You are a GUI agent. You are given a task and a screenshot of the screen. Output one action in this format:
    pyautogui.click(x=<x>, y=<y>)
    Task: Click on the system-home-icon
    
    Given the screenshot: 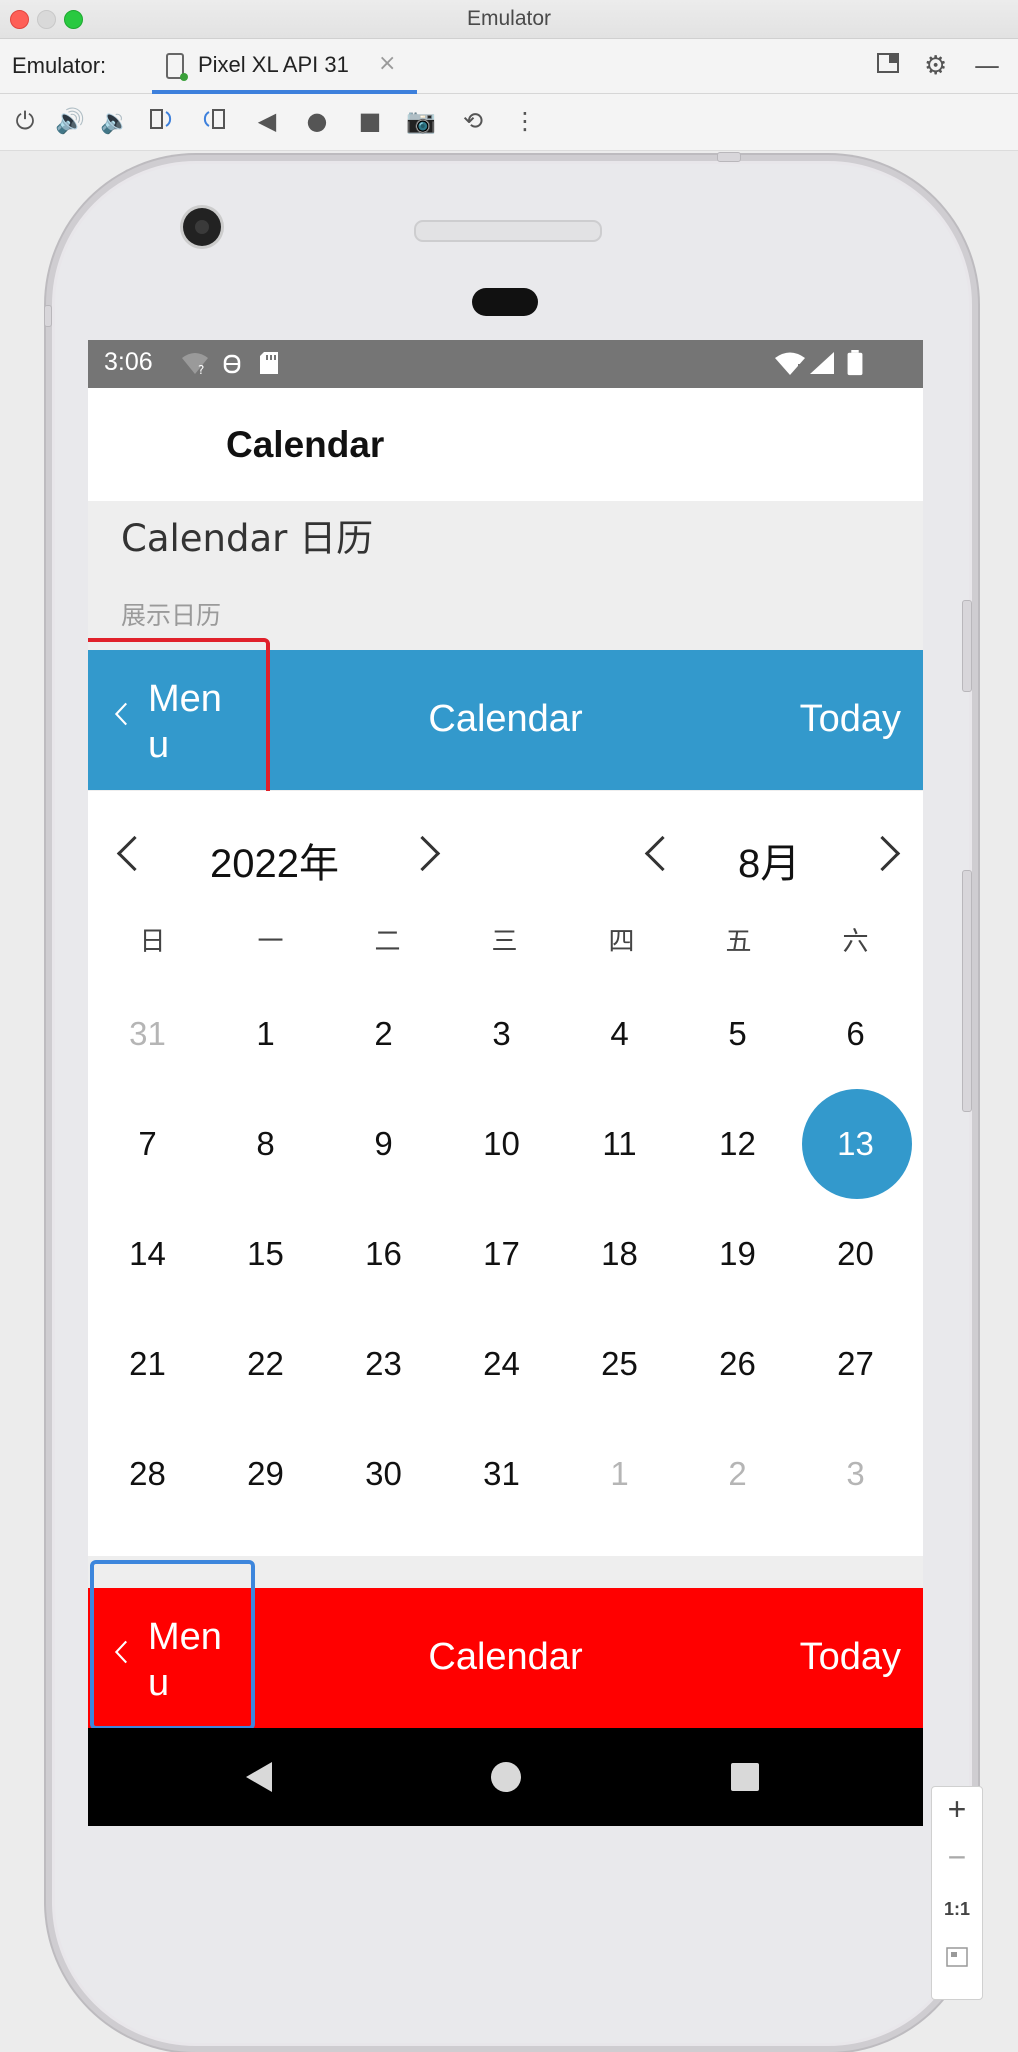 What is the action you would take?
    pyautogui.click(x=506, y=1777)
    